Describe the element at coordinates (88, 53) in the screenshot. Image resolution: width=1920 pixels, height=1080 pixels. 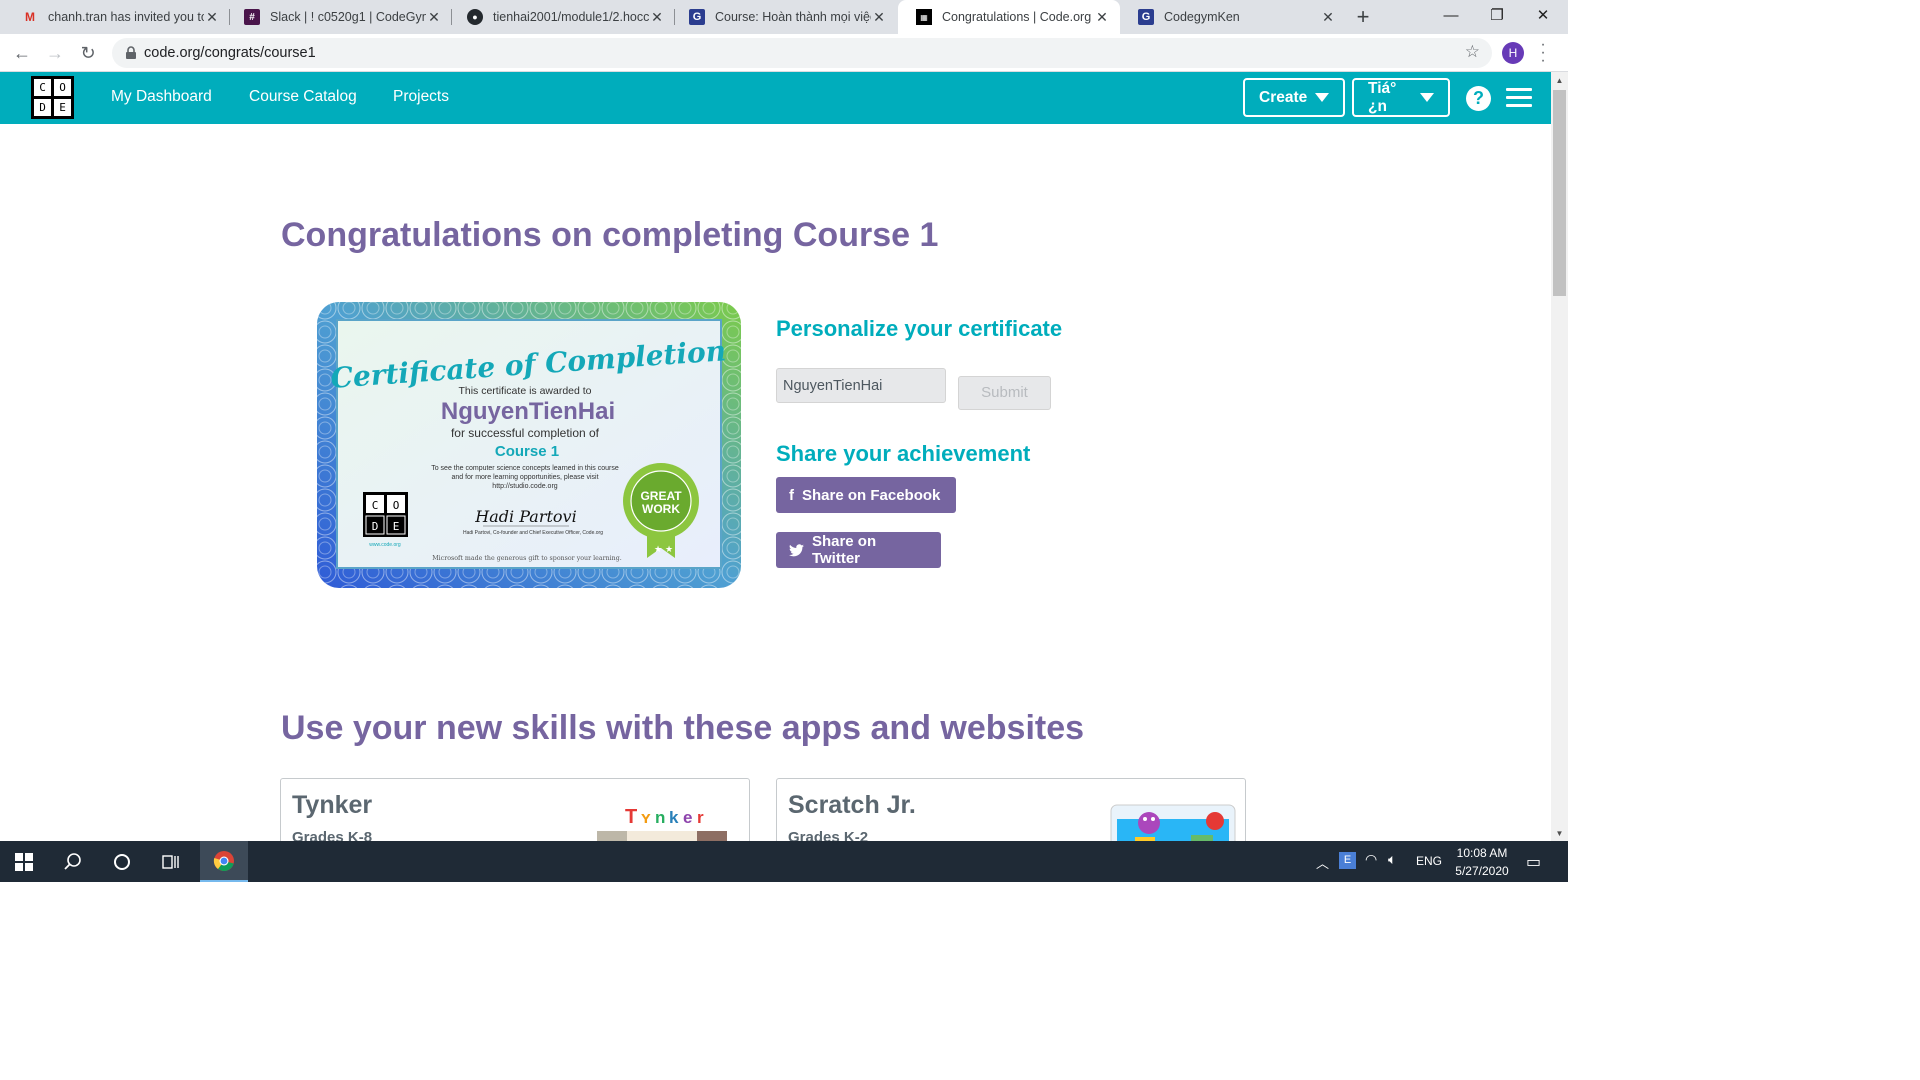
I see `reload-icon: ↻` at that location.